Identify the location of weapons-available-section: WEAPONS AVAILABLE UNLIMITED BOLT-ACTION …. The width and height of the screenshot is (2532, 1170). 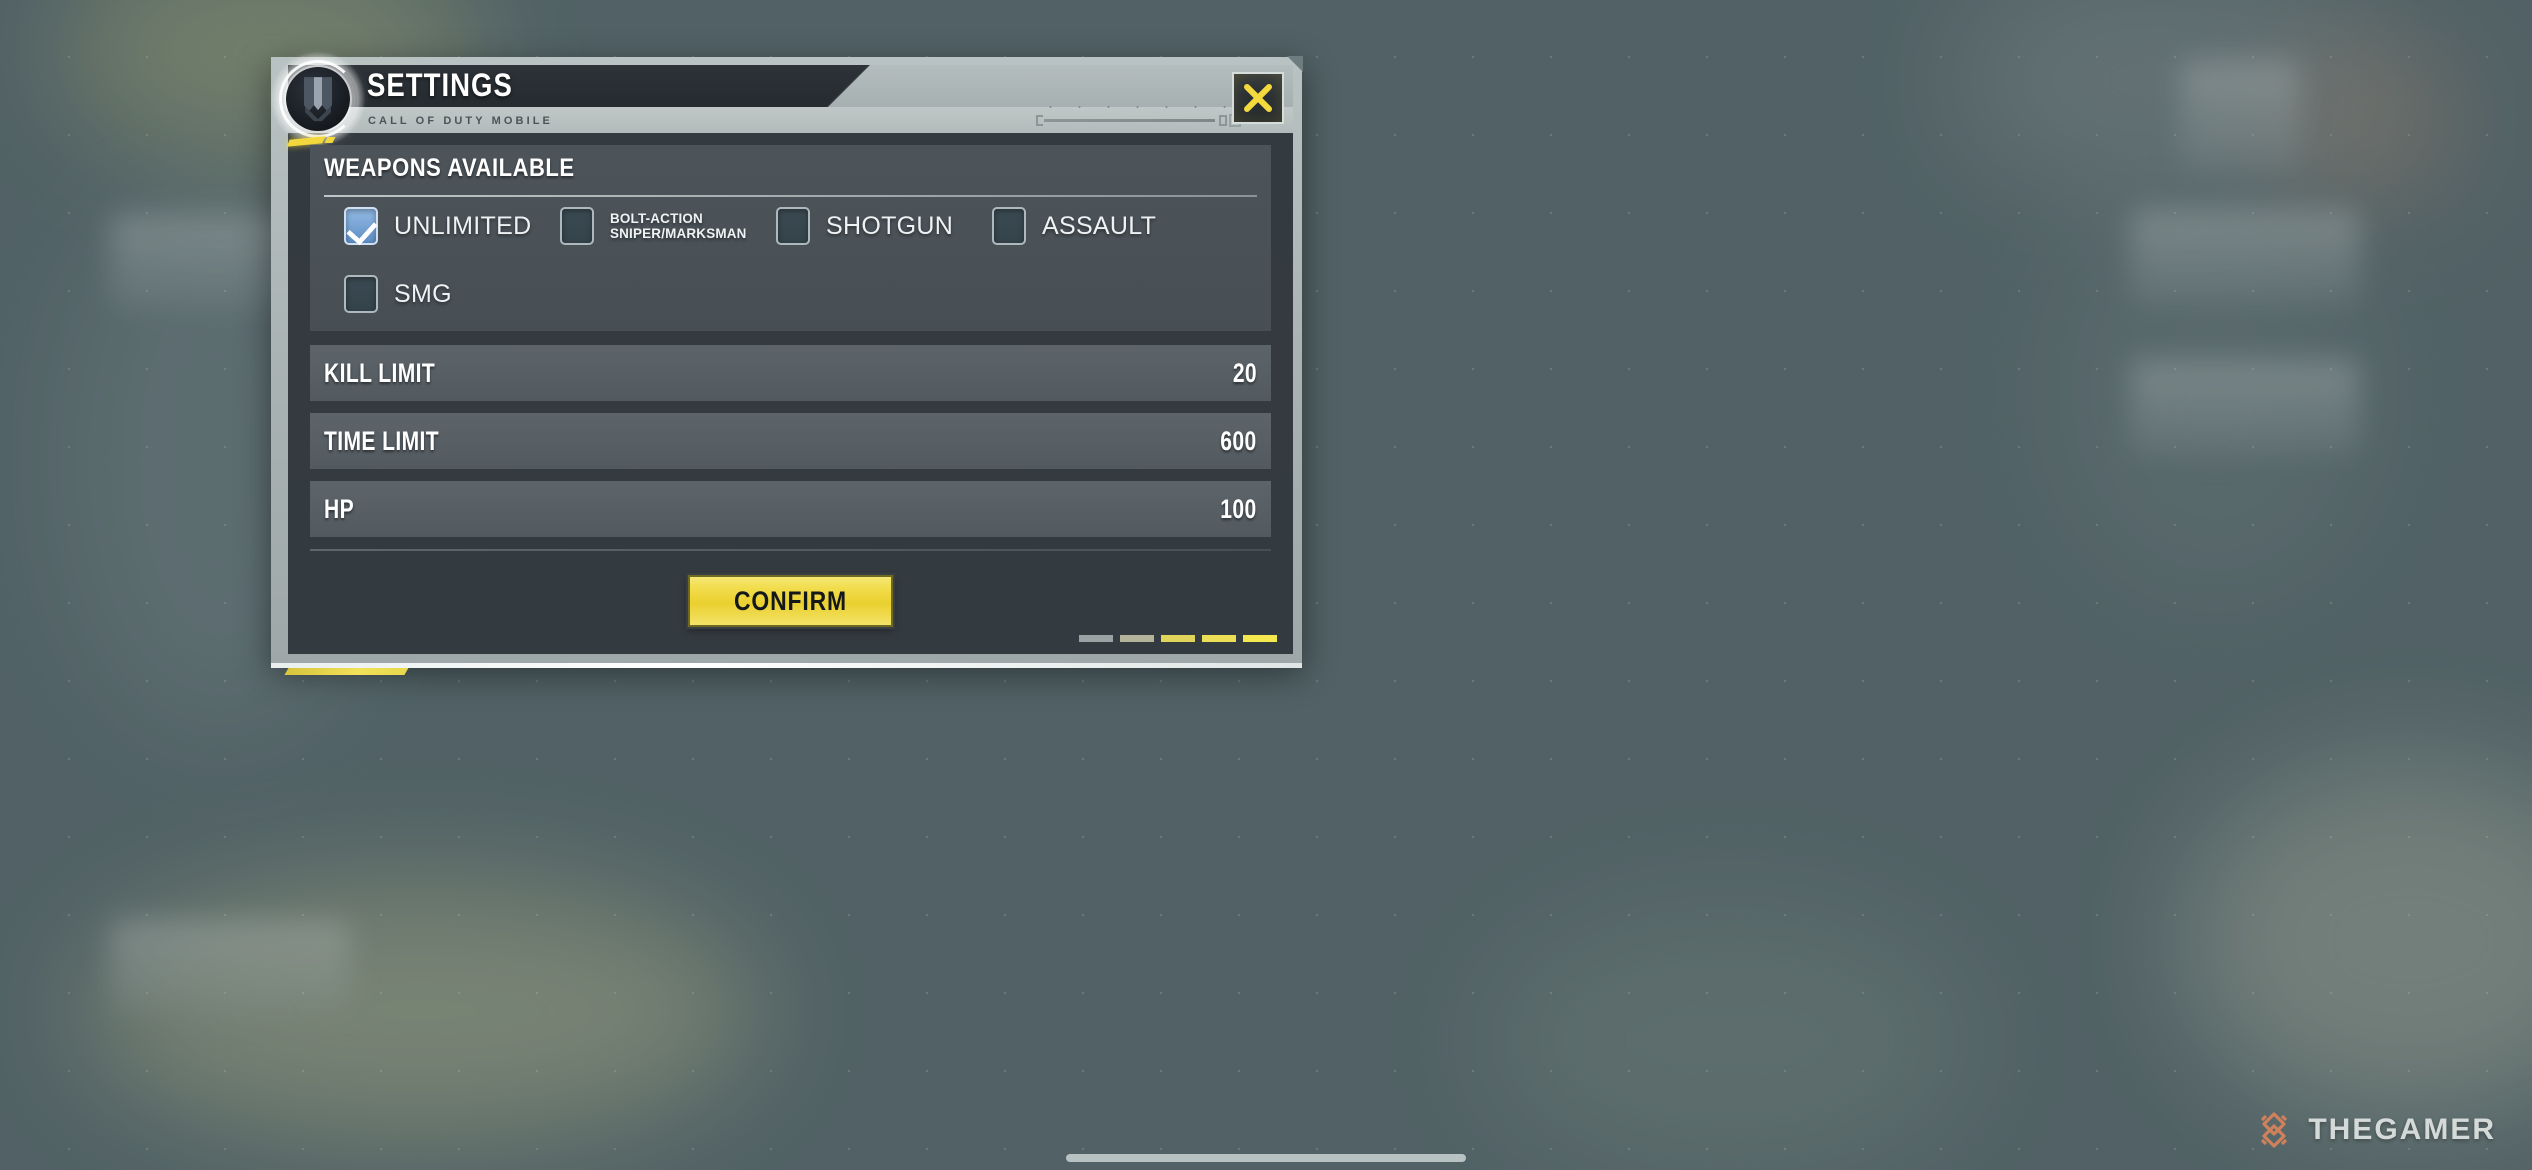
(790, 238).